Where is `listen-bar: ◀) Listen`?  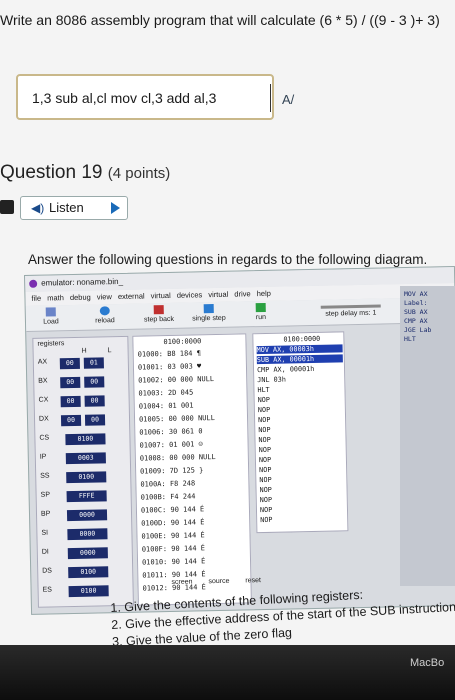
listen-bar: ◀) Listen is located at coordinates (65, 208).